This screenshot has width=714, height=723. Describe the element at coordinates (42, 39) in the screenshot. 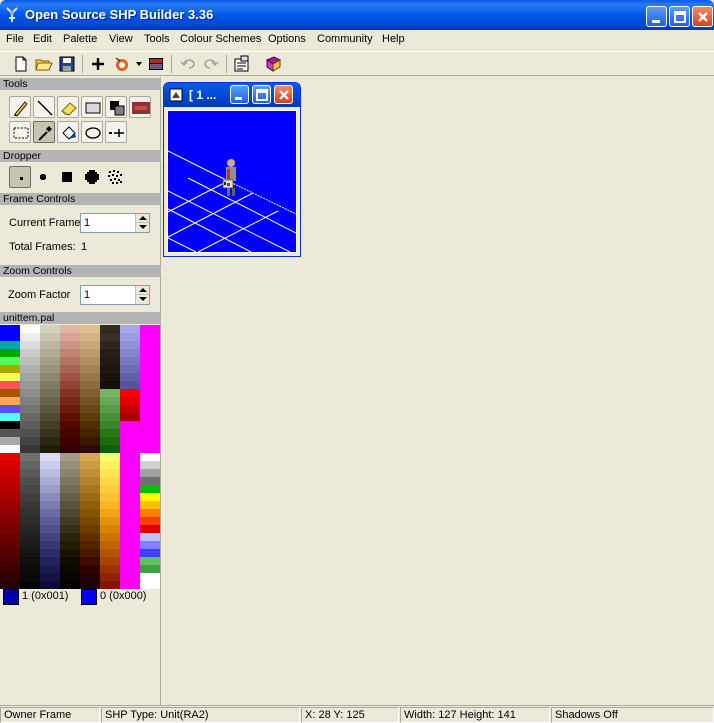

I see `menu-edit: Edit` at that location.